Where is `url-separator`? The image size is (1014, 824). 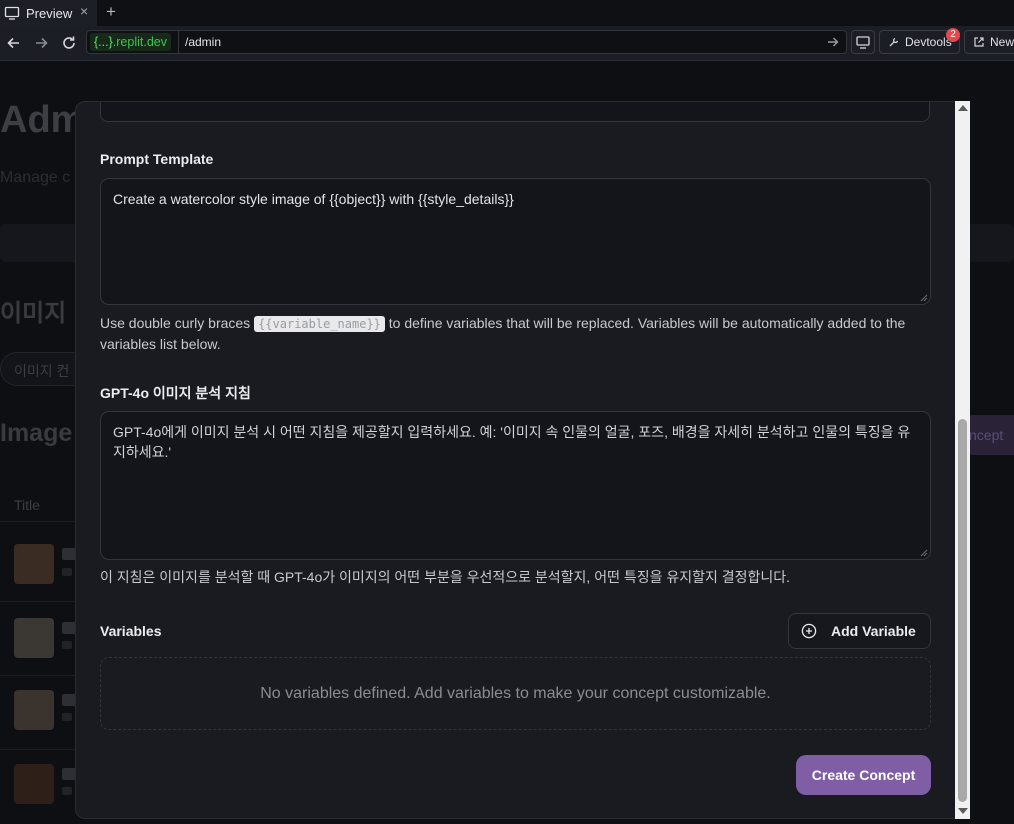 url-separator is located at coordinates (178, 42).